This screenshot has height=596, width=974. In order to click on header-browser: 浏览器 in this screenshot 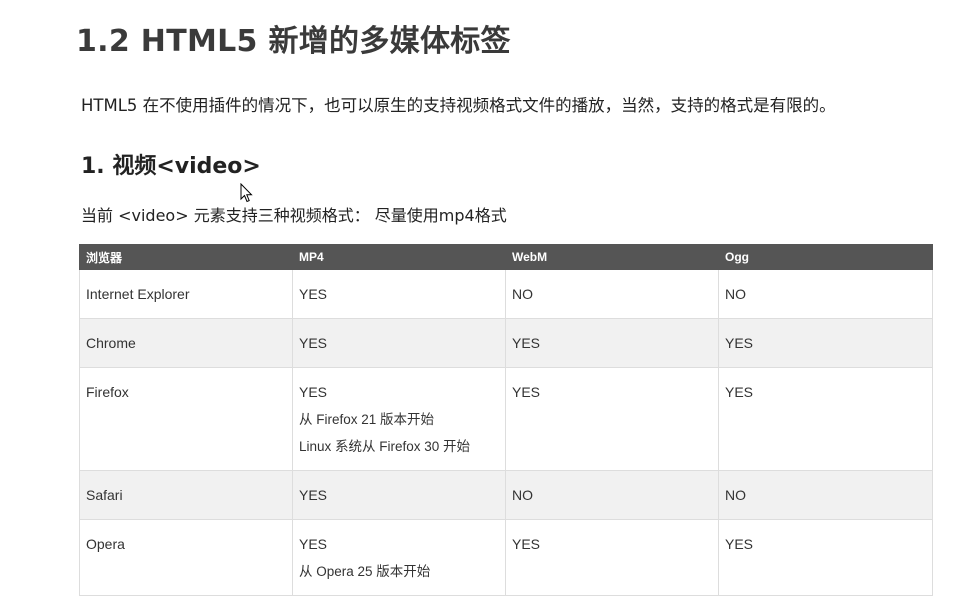, I will do `click(186, 257)`.